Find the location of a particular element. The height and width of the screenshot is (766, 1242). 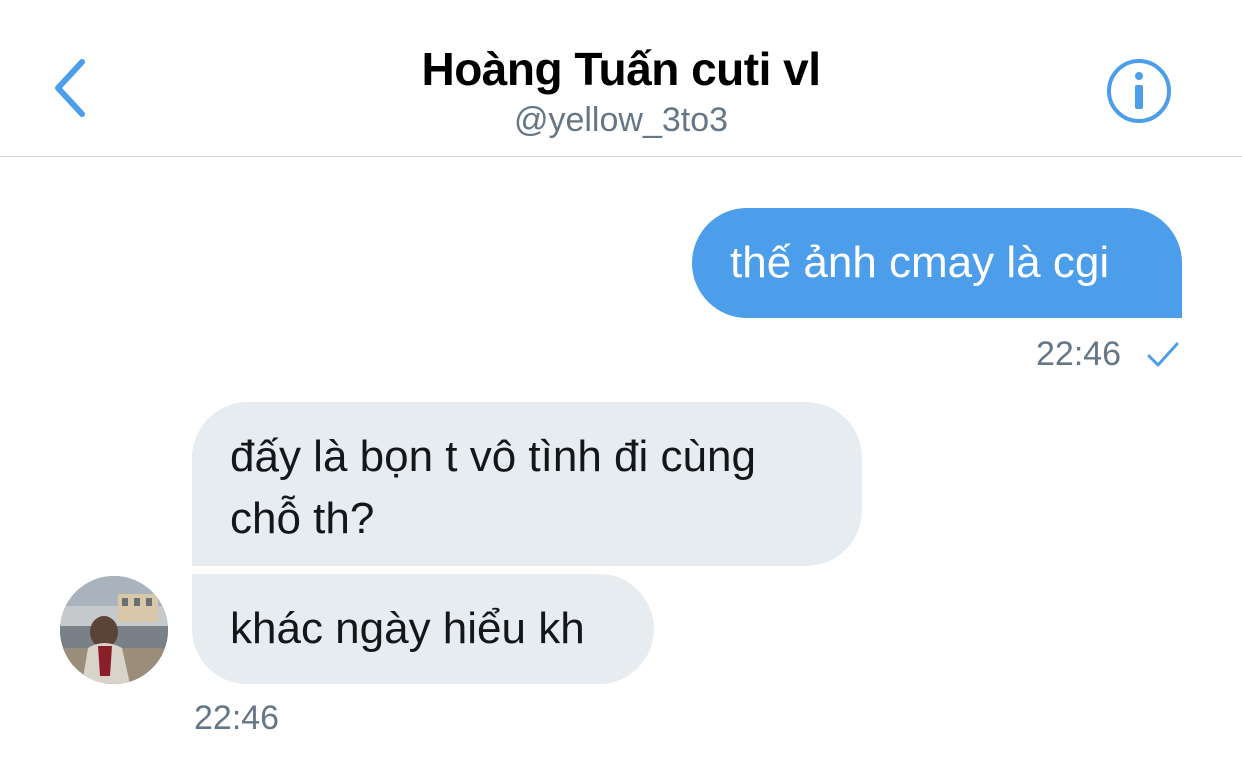

conversation-title: Hoàng Tuấn cuti vl is located at coordinates (621, 69).